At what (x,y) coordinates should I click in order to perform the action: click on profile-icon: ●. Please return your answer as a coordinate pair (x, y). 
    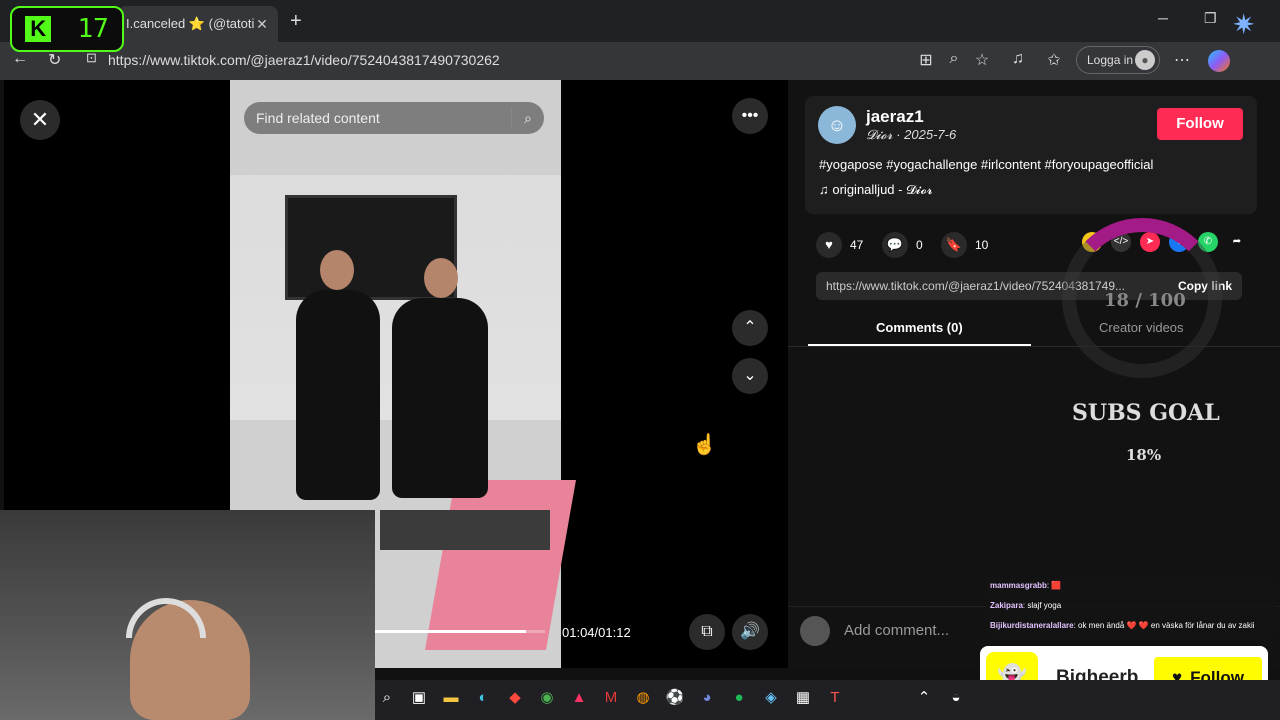
    Looking at the image, I should click on (1145, 60).